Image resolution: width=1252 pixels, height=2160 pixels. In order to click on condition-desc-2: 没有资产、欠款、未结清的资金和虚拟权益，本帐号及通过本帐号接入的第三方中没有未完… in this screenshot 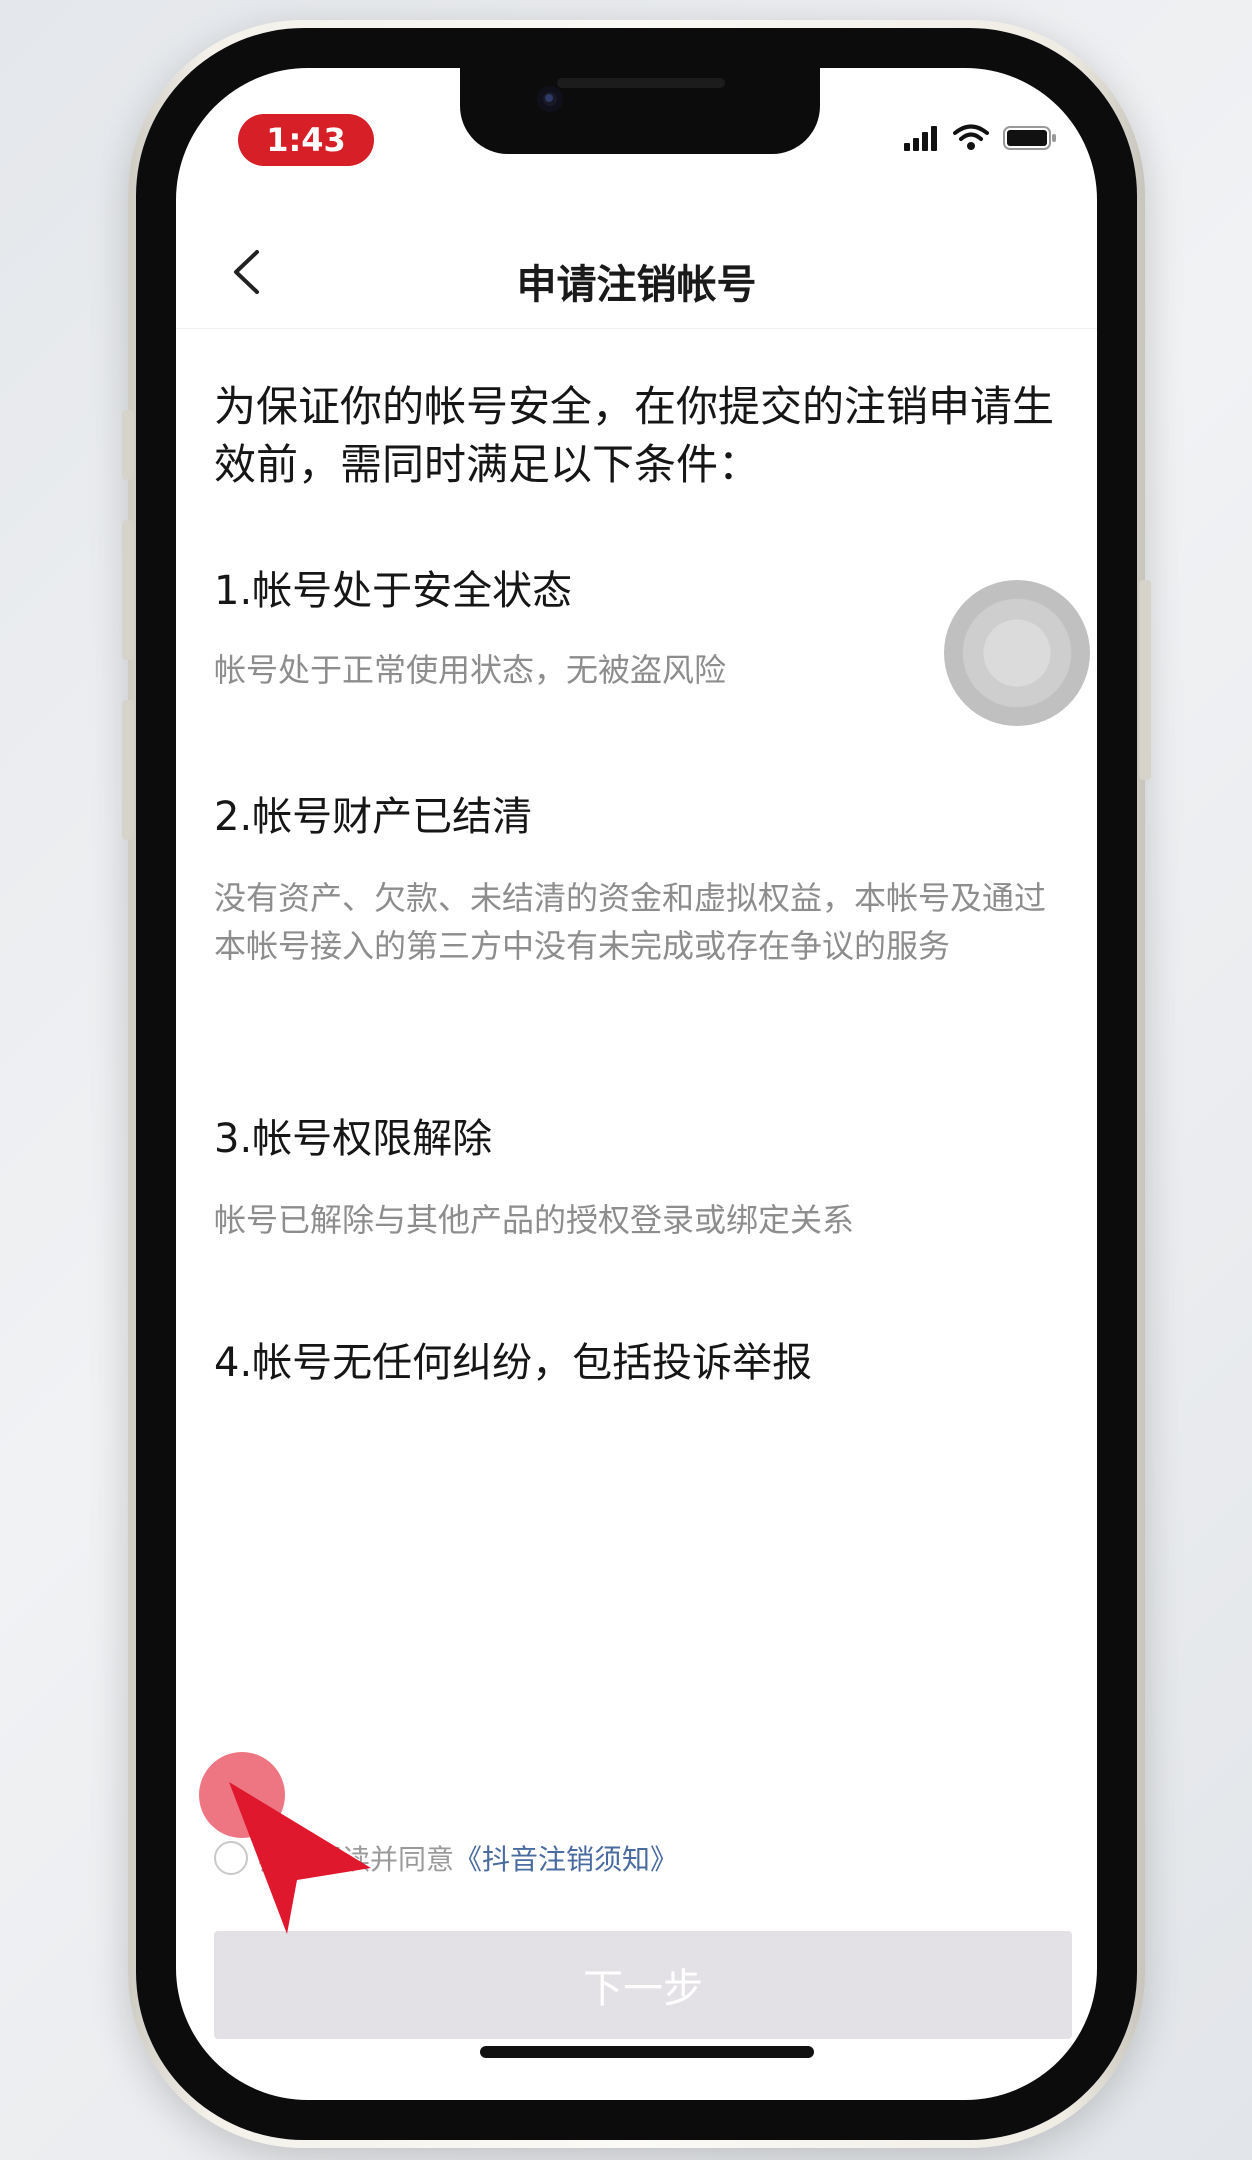, I will do `click(630, 922)`.